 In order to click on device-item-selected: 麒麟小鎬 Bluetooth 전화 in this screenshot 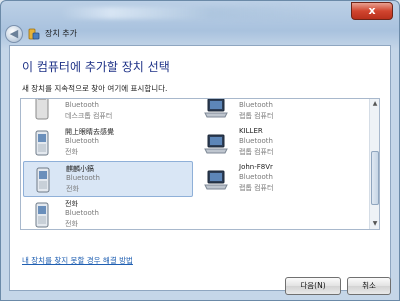, I will do `click(108, 179)`.